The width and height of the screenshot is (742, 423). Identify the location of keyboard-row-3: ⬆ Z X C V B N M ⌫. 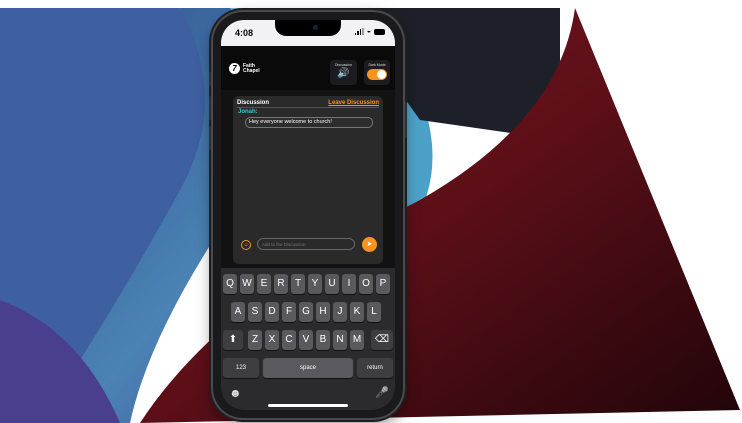
(308, 340).